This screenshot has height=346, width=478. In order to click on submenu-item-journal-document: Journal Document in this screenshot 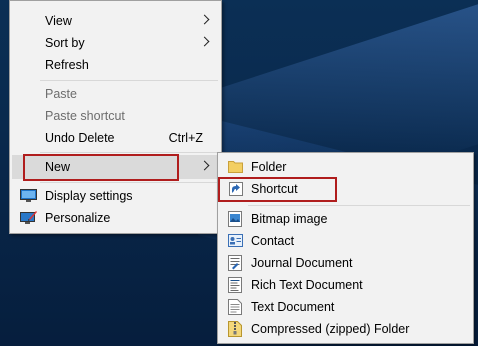, I will do `click(345, 263)`.